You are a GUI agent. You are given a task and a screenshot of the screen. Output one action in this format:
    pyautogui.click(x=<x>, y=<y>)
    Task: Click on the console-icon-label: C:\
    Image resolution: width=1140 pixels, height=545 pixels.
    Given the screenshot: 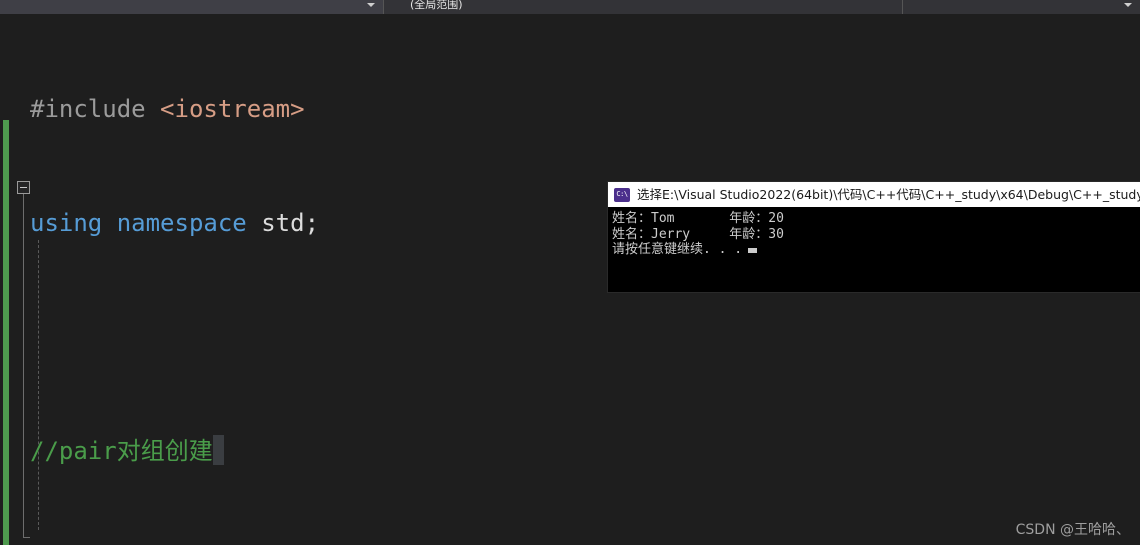 What is the action you would take?
    pyautogui.click(x=622, y=194)
    